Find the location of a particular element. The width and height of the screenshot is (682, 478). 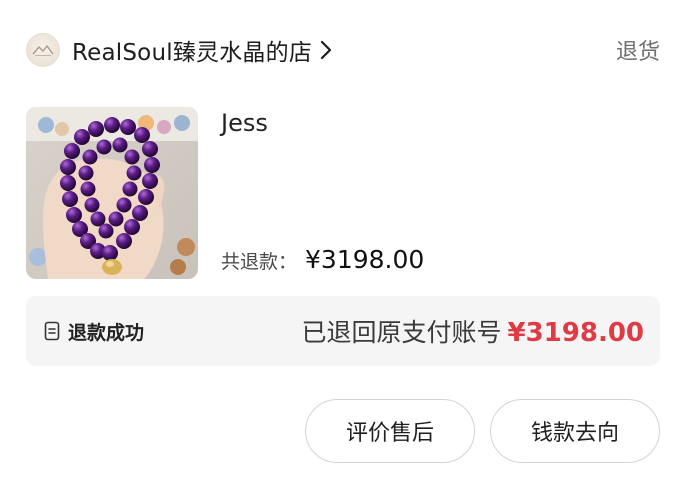

refund-status: 退款成功 is located at coordinates (94, 331).